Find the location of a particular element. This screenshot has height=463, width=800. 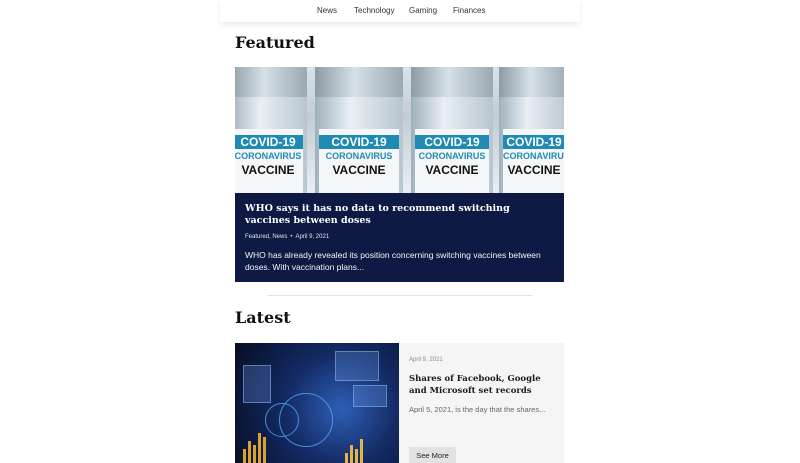

nav-link-gaming: Gaming is located at coordinates (423, 10).